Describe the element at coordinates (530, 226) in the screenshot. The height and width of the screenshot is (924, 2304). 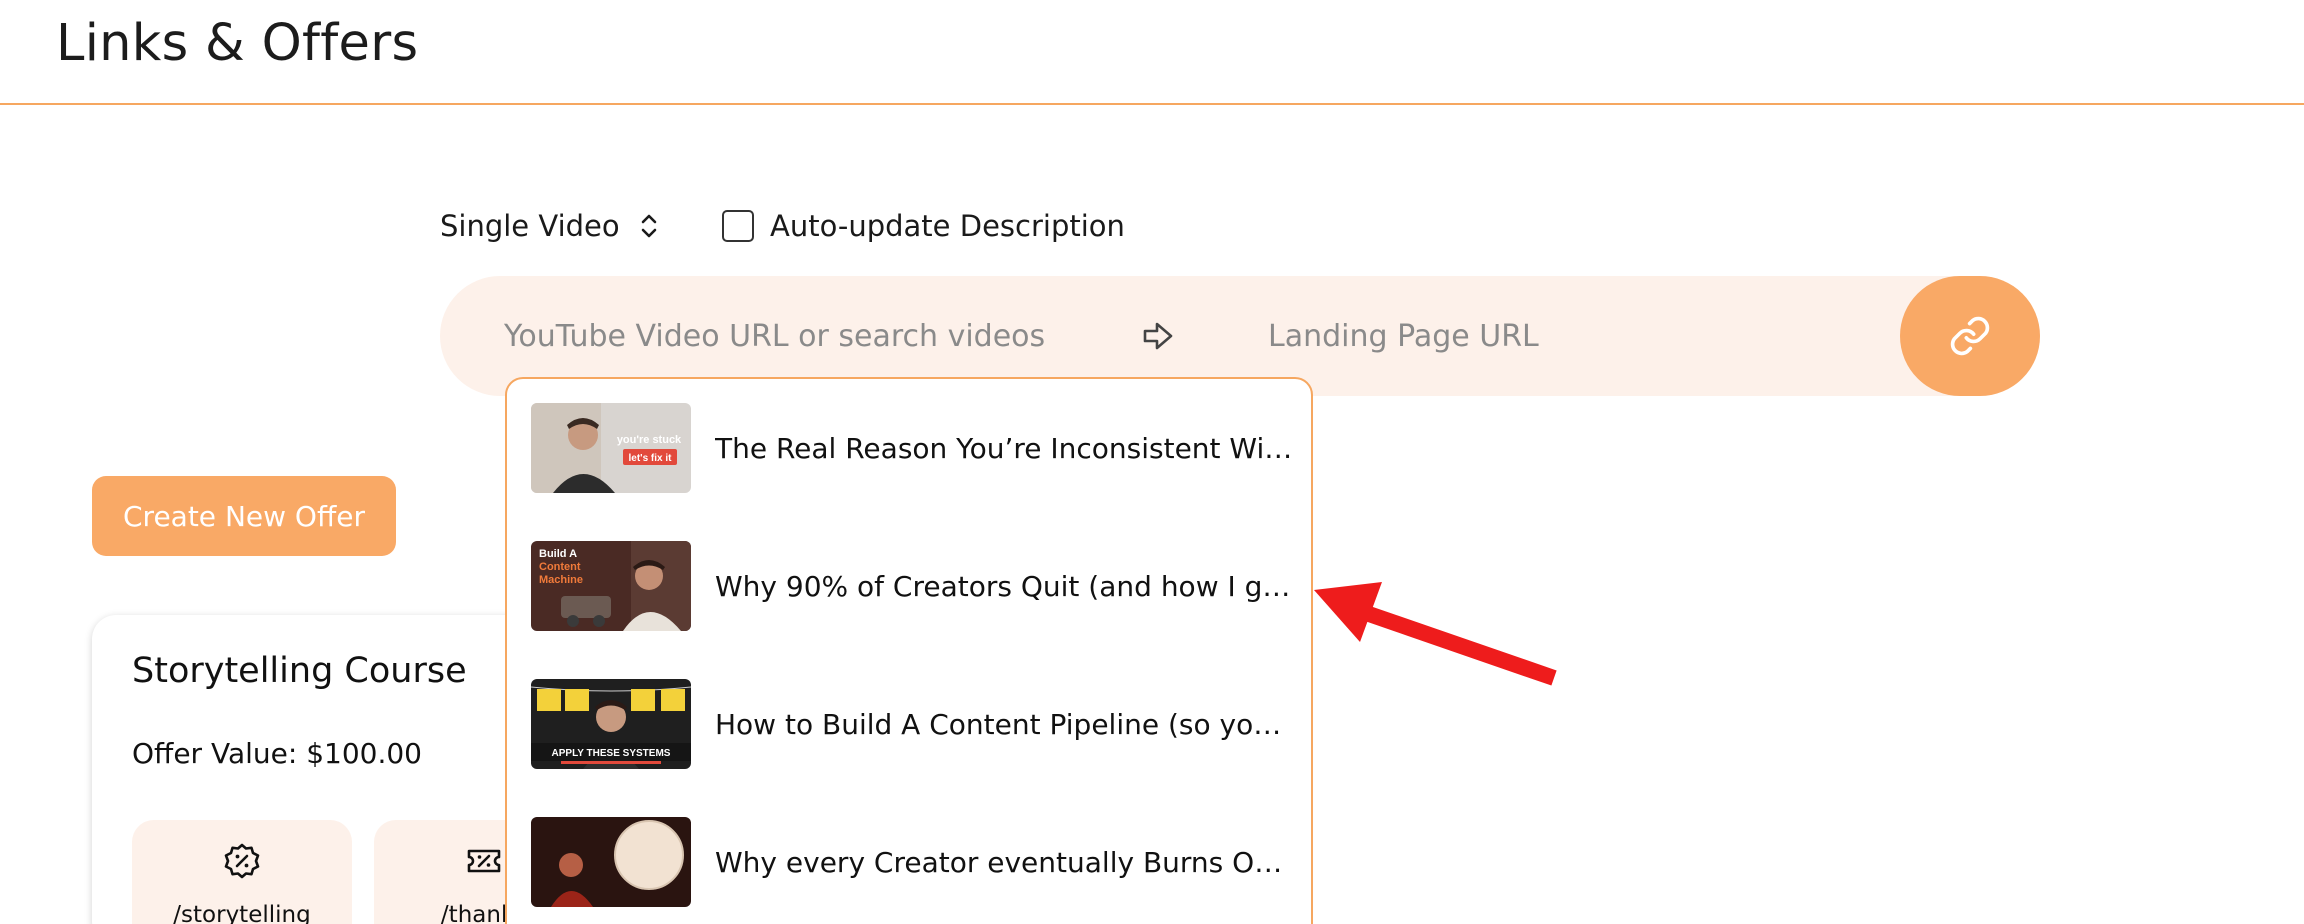
I see `video-mode-value: Single Video` at that location.